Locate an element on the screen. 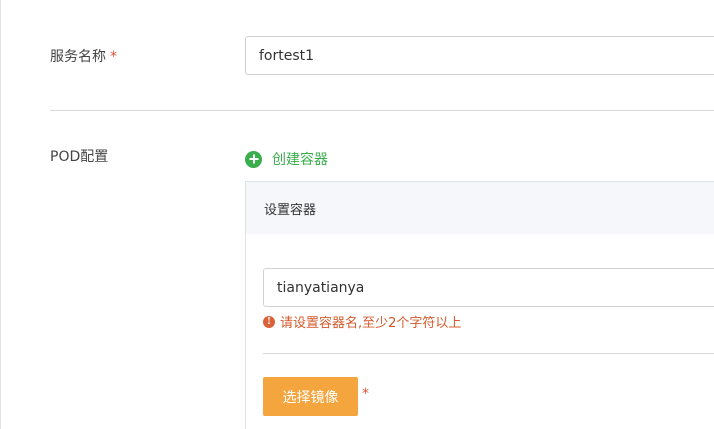  select-image-label: 选择镜像 is located at coordinates (310, 397).